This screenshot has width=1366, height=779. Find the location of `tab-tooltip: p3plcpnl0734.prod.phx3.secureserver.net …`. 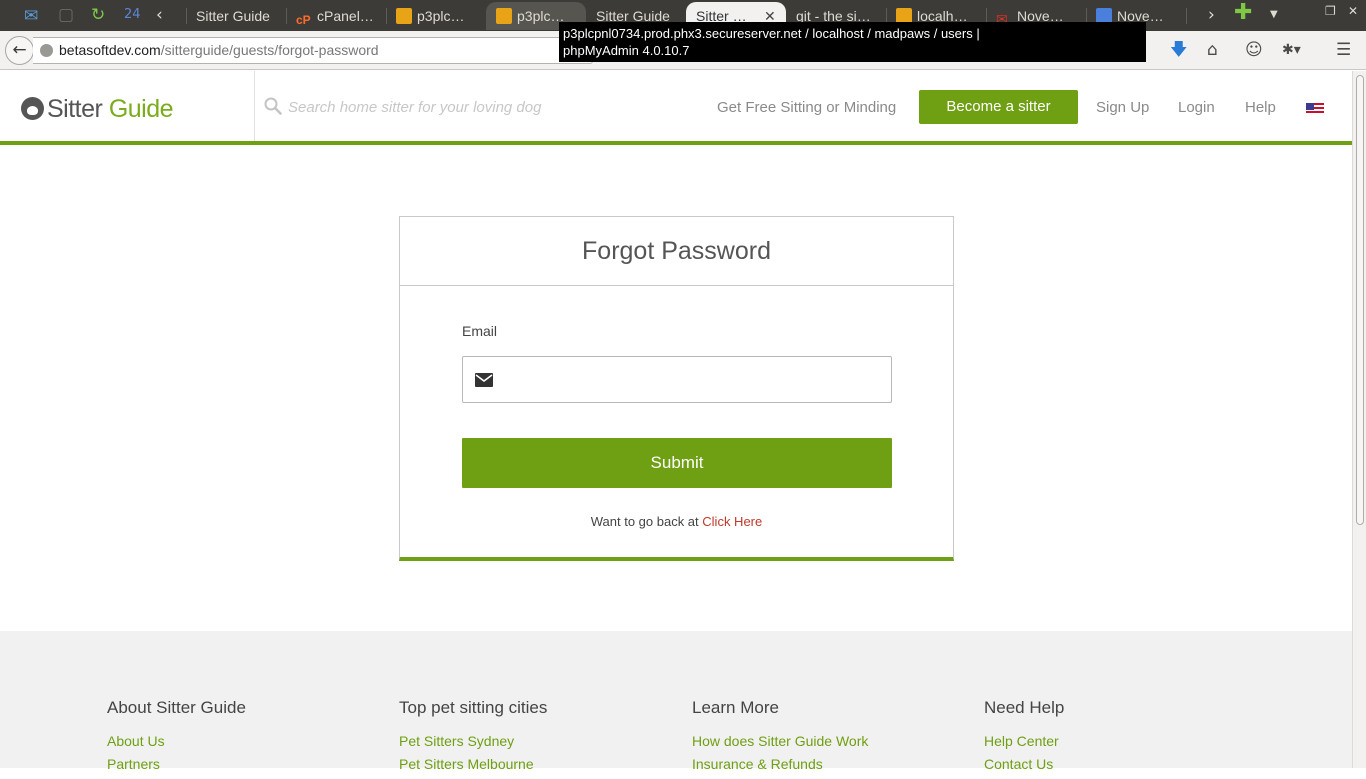

tab-tooltip: p3plcpnl0734.prod.phx3.secureserver.net … is located at coordinates (852, 42).